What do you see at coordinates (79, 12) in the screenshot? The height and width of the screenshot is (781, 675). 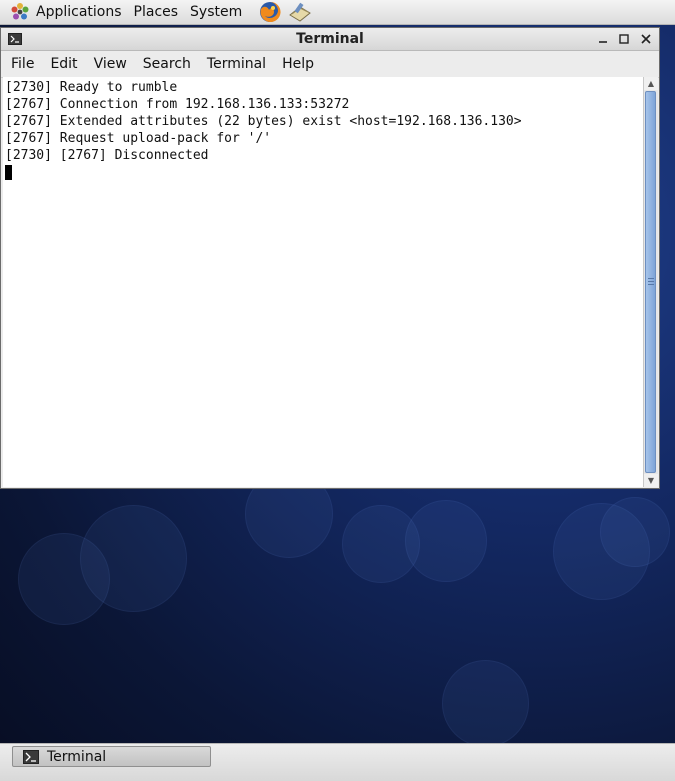 I see `applications-label: Applications` at bounding box center [79, 12].